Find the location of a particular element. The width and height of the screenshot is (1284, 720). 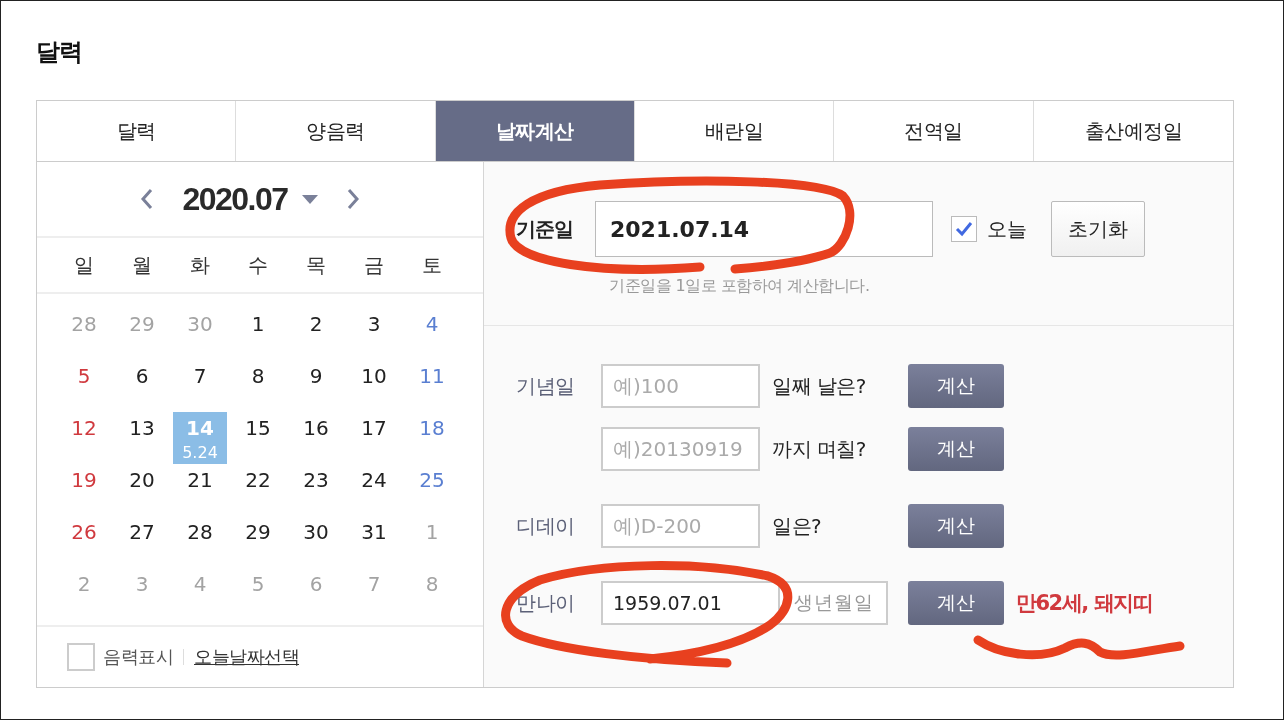

today-link: 오늘날짜선택 is located at coordinates (246, 657).